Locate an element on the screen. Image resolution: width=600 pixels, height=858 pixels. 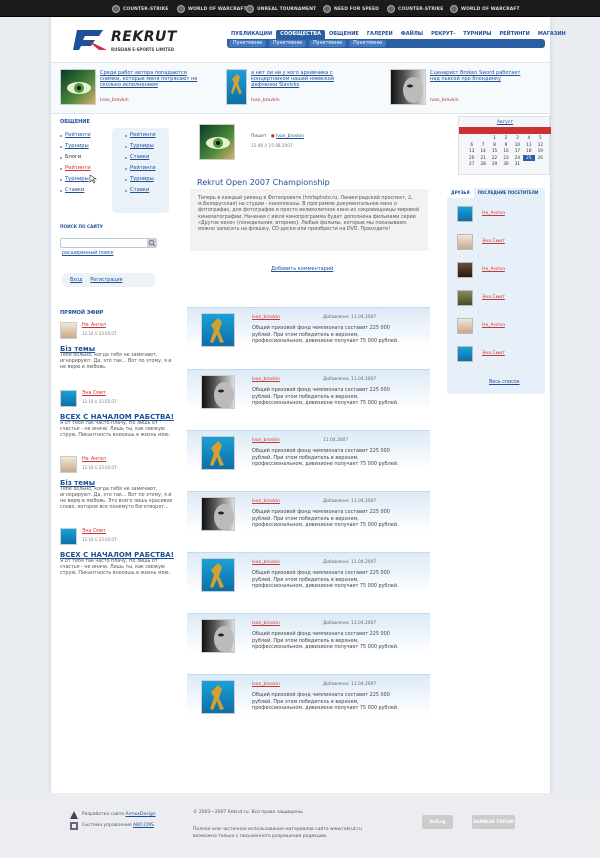
article-image is located at coordinates (217, 142).